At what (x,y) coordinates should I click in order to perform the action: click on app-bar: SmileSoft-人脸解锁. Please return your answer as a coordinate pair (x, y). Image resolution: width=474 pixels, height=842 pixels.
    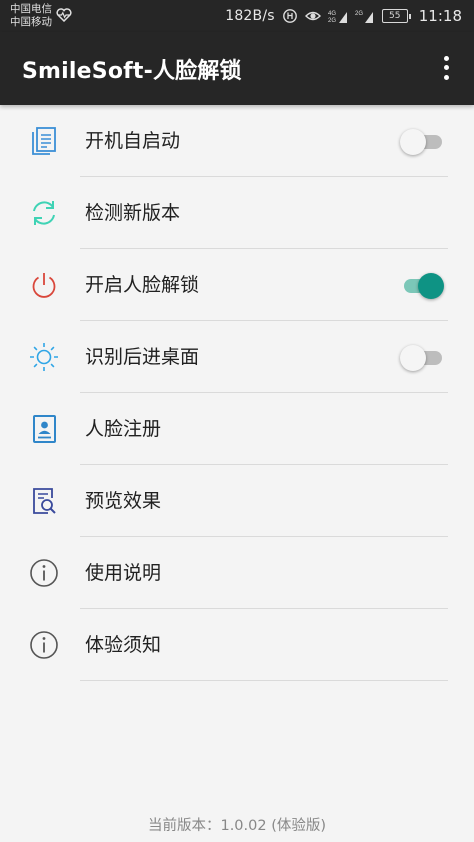
    Looking at the image, I should click on (237, 68).